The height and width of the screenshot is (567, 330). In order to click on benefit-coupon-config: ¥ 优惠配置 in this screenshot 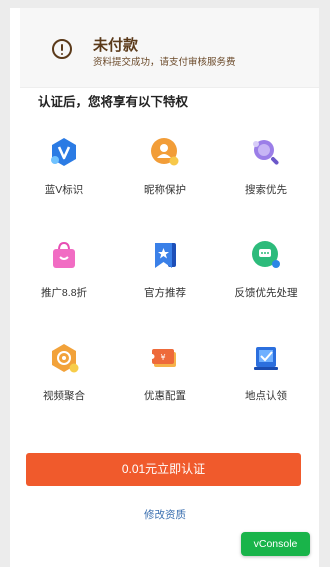, I will do `click(165, 378)`.